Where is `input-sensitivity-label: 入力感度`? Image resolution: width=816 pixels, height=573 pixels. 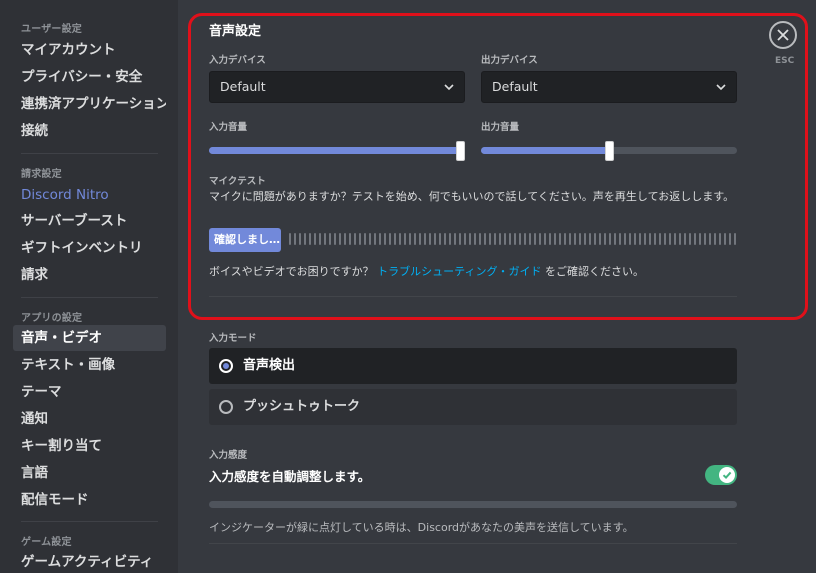
input-sensitivity-label: 入力感度 is located at coordinates (228, 455).